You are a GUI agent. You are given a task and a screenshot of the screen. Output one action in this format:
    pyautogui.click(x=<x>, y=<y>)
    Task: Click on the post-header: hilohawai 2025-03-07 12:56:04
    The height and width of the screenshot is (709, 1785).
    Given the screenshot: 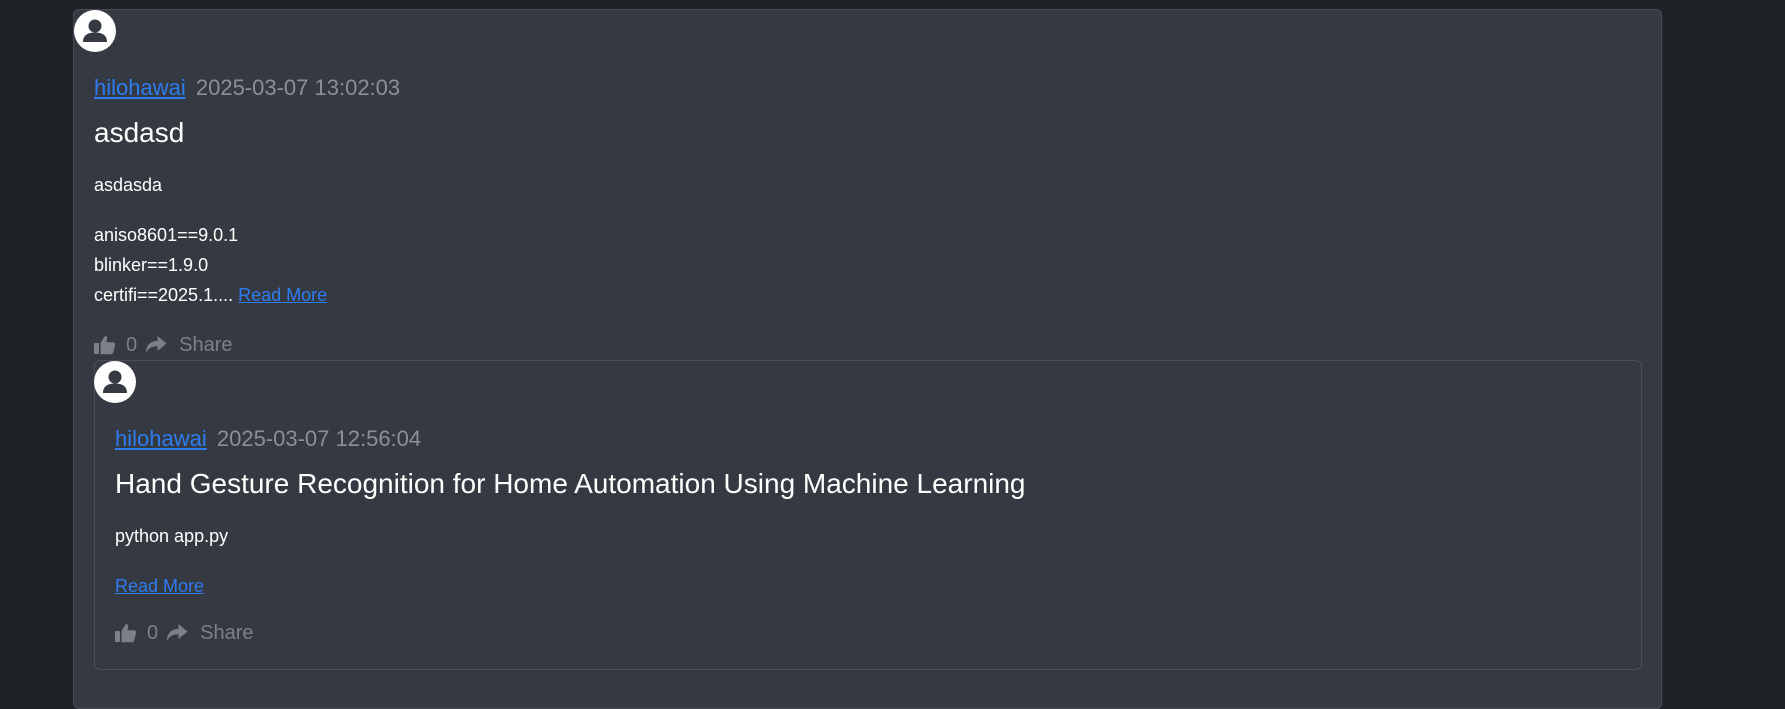 What is the action you would take?
    pyautogui.click(x=268, y=439)
    